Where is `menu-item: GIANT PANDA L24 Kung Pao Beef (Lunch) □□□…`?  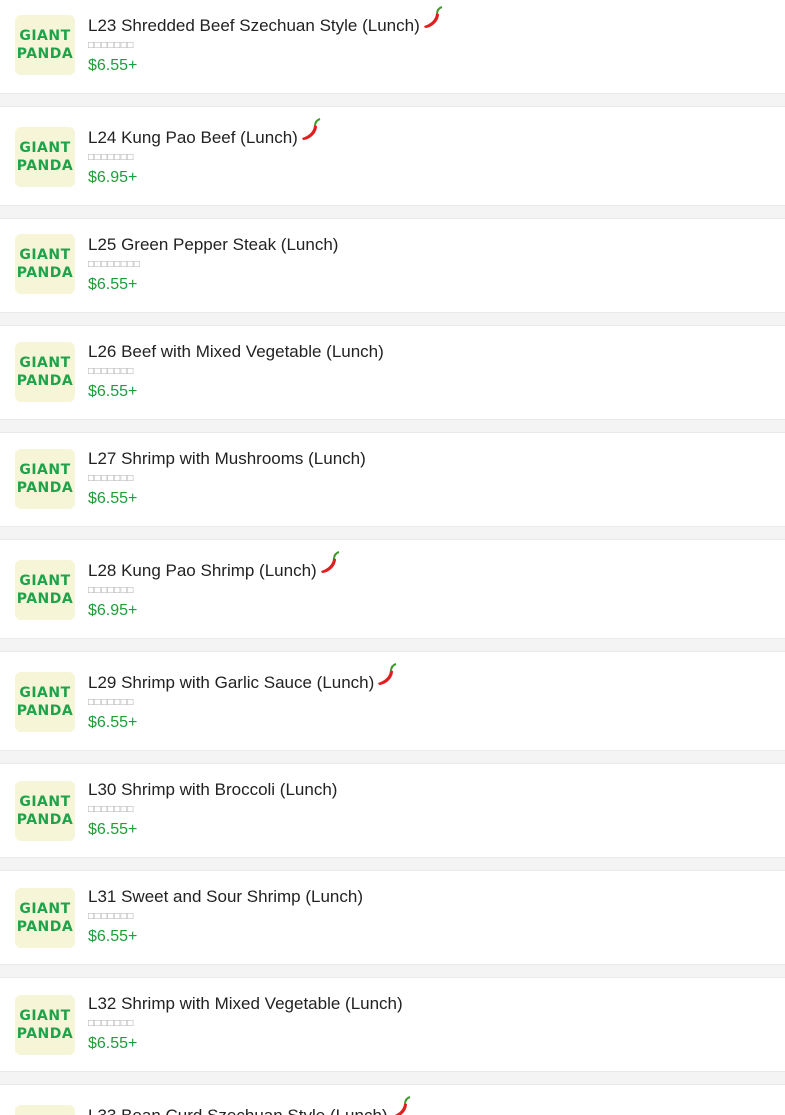 menu-item: GIANT PANDA L24 Kung Pao Beef (Lunch) □□□… is located at coordinates (392, 156).